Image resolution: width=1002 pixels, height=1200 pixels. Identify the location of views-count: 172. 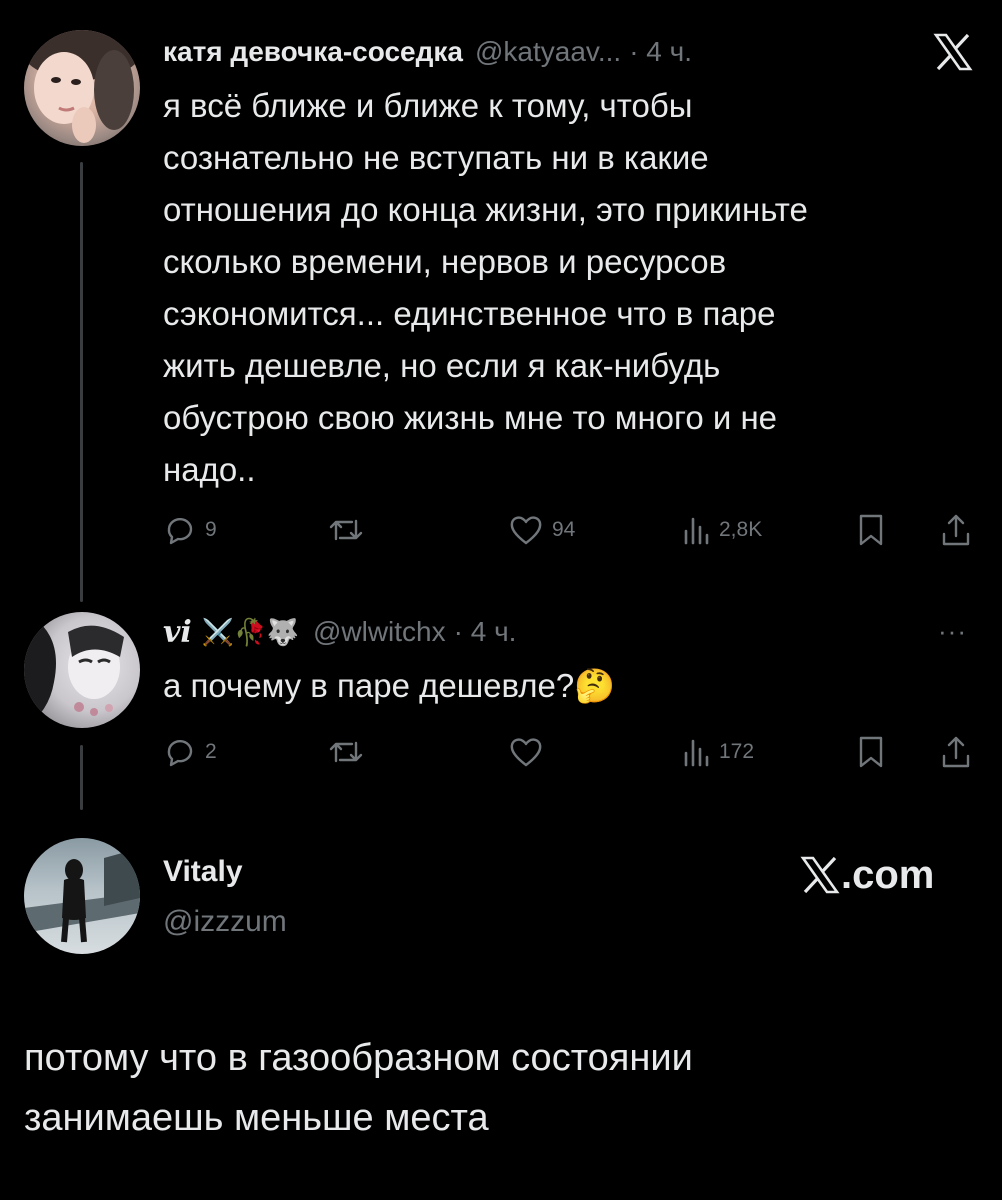
(737, 751).